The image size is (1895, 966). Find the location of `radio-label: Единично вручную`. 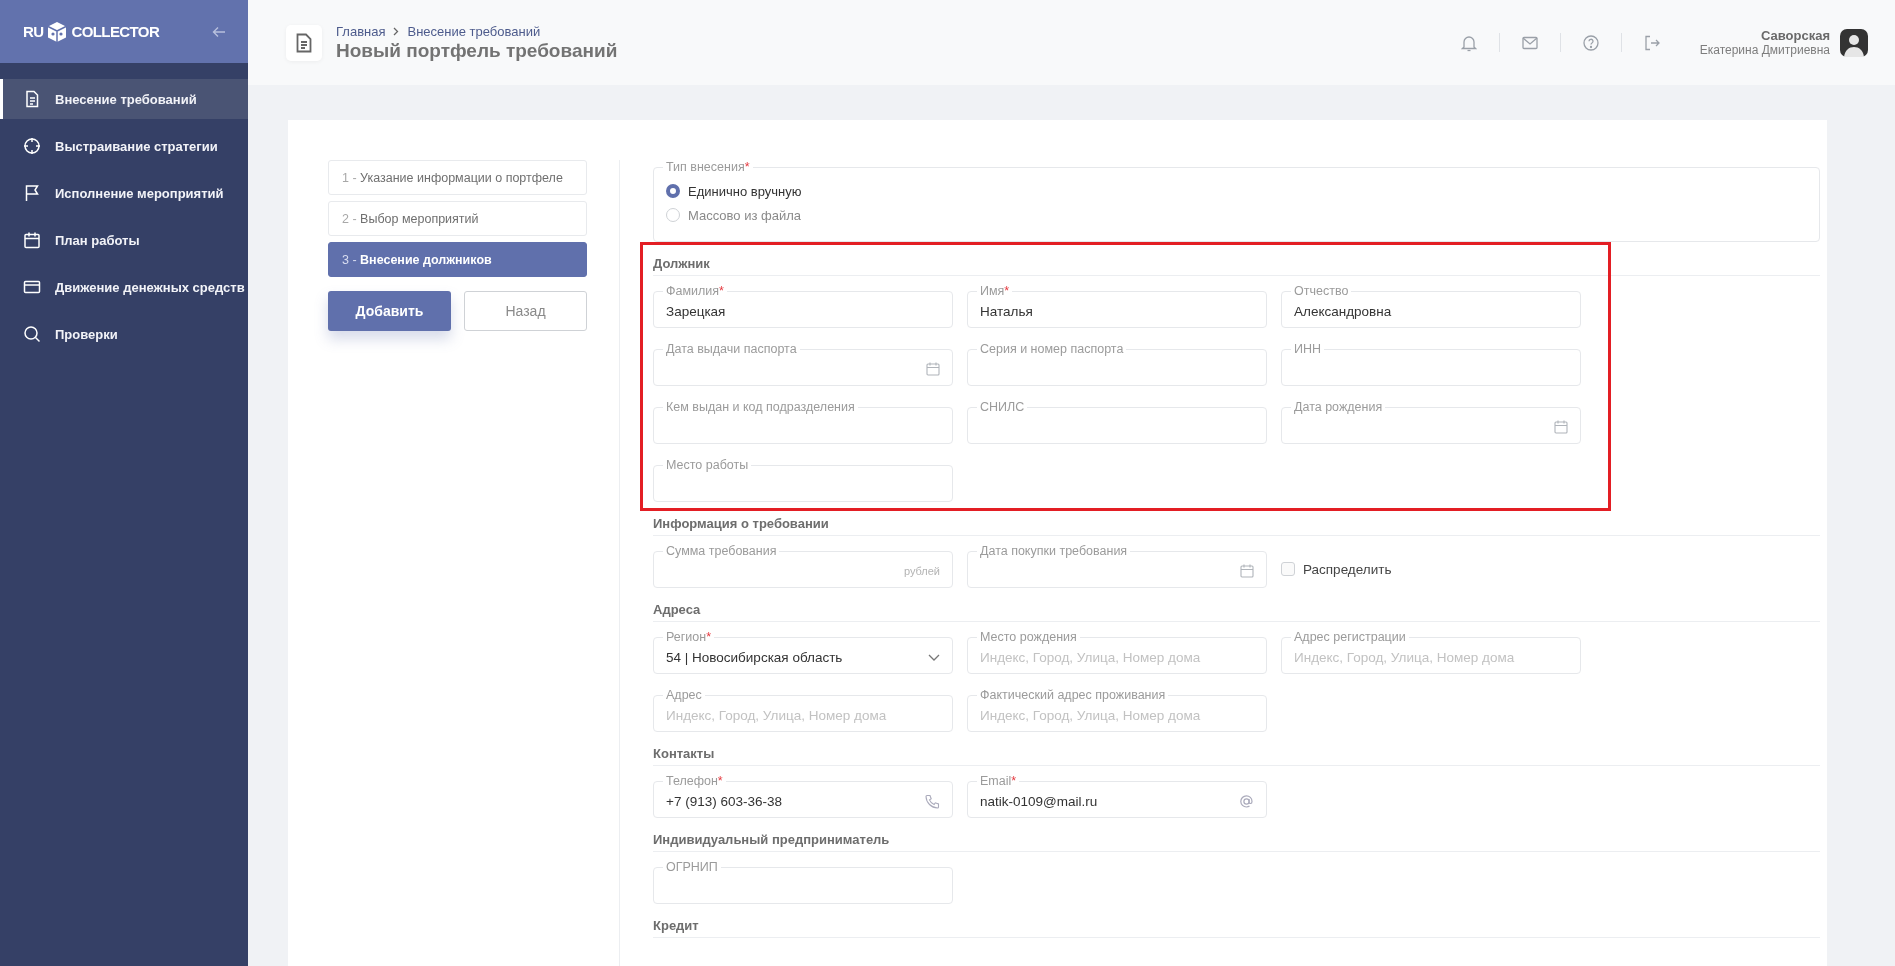

radio-label: Единично вручную is located at coordinates (745, 191).